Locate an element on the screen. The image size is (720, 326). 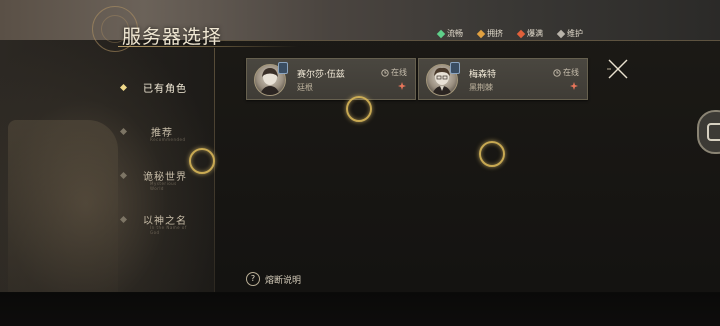
side-menu-button is located at coordinates (708, 132).